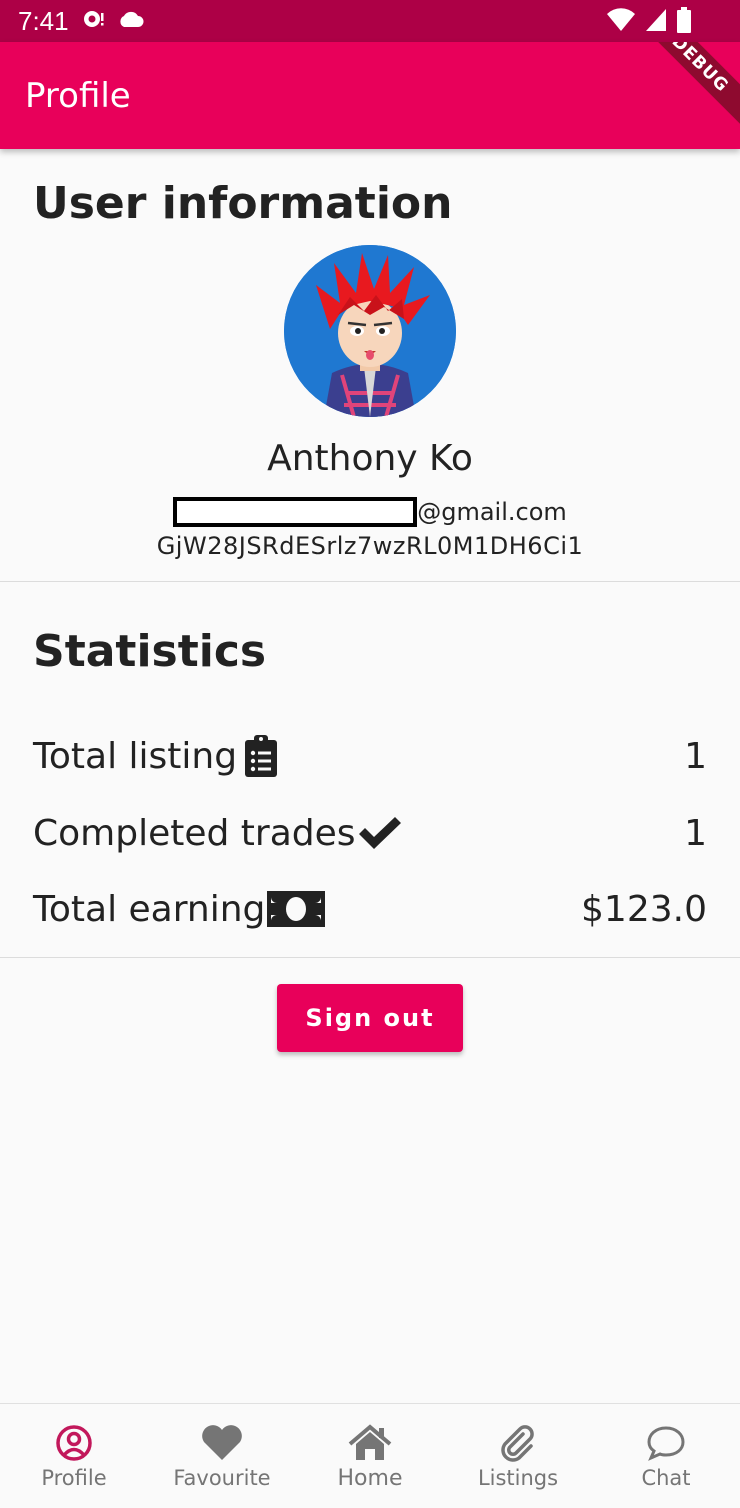  Describe the element at coordinates (686, 86) in the screenshot. I see `debug-banner: DEBUG` at that location.